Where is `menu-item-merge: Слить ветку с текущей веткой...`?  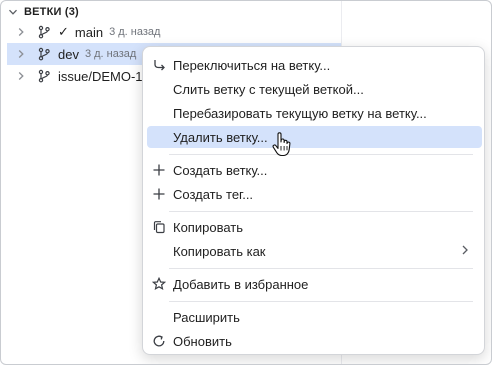 menu-item-merge: Слить ветку с текущей веткой... is located at coordinates (314, 89).